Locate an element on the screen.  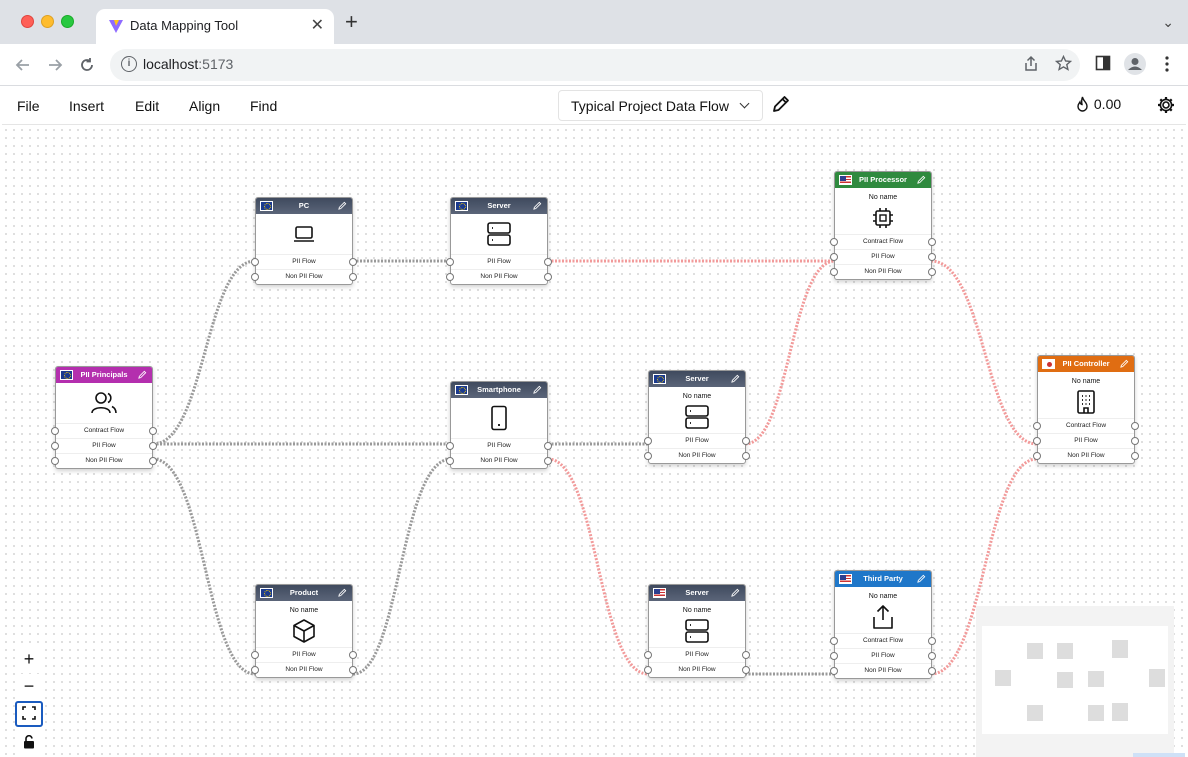
node-product: Product No name PII Flow Non PII Flow is located at coordinates (304, 631).